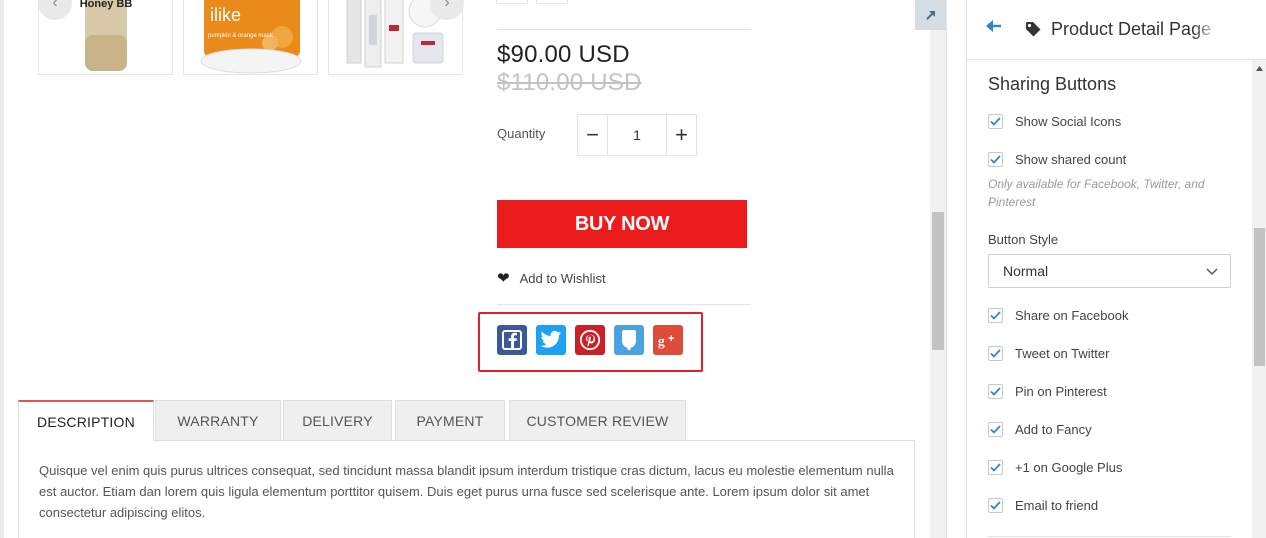 This screenshot has width=1266, height=538. I want to click on checkbox-show-shared-count: Show shared count, so click(1057, 159).